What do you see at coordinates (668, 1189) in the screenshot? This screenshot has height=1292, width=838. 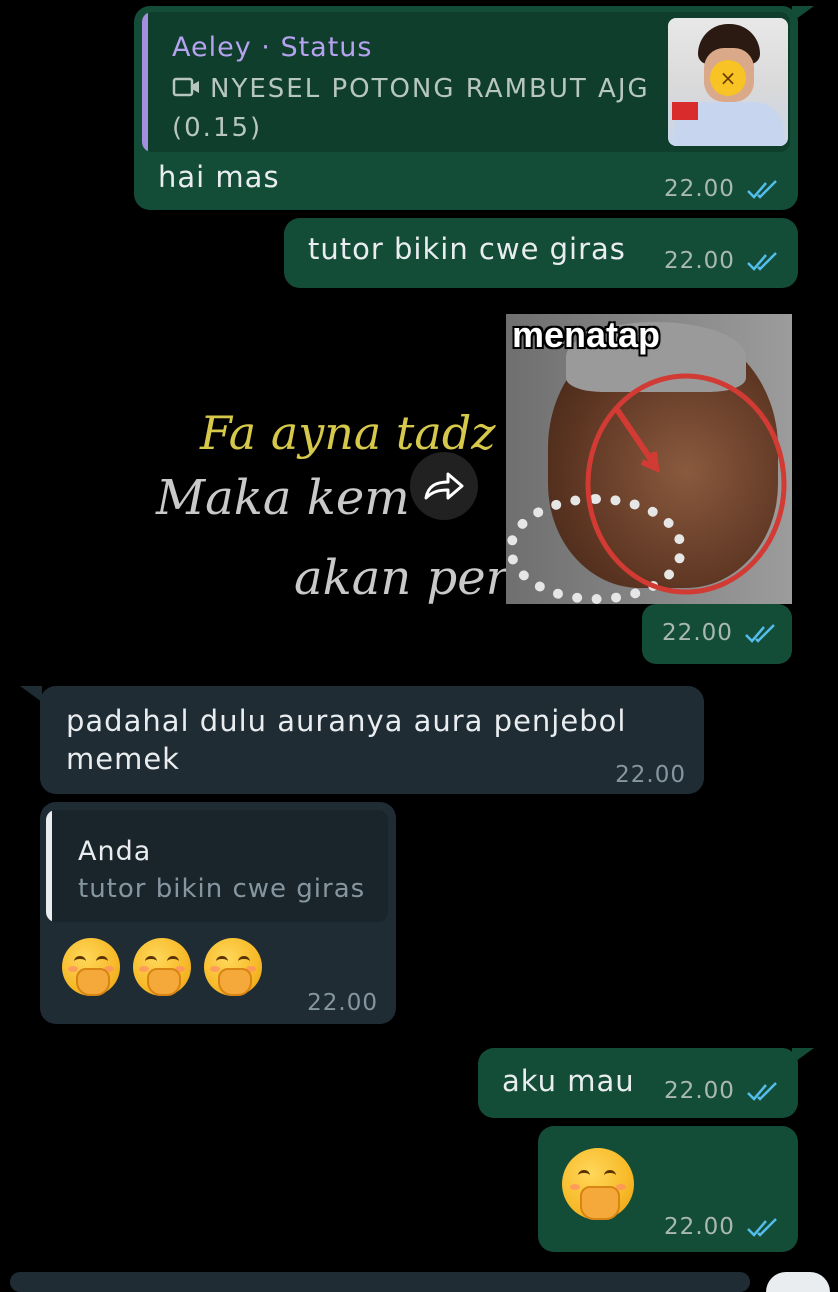 I see `message-bubble-outgoing: 22.00` at bounding box center [668, 1189].